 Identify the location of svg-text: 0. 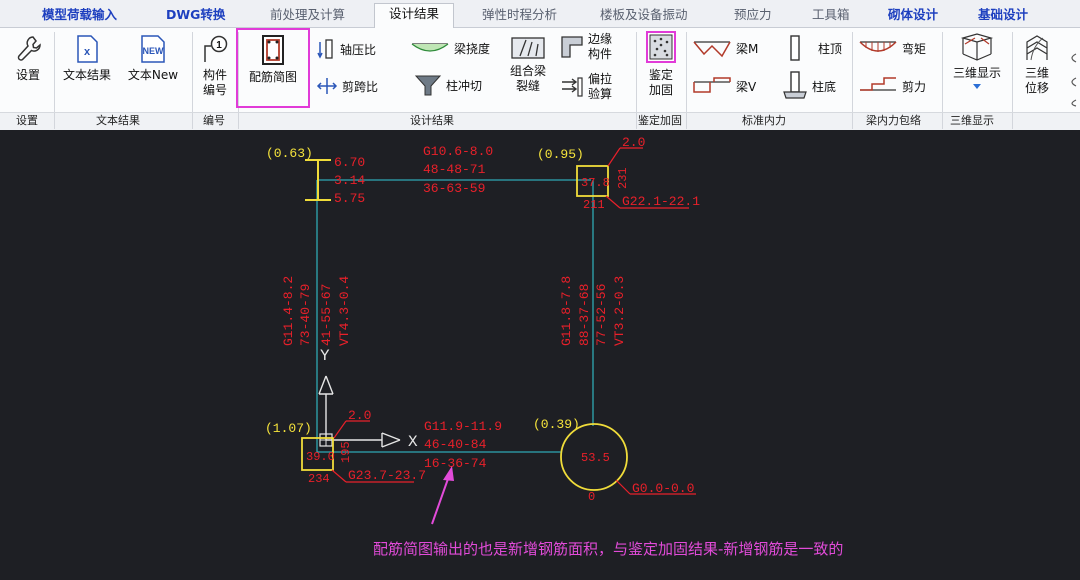
(591, 497).